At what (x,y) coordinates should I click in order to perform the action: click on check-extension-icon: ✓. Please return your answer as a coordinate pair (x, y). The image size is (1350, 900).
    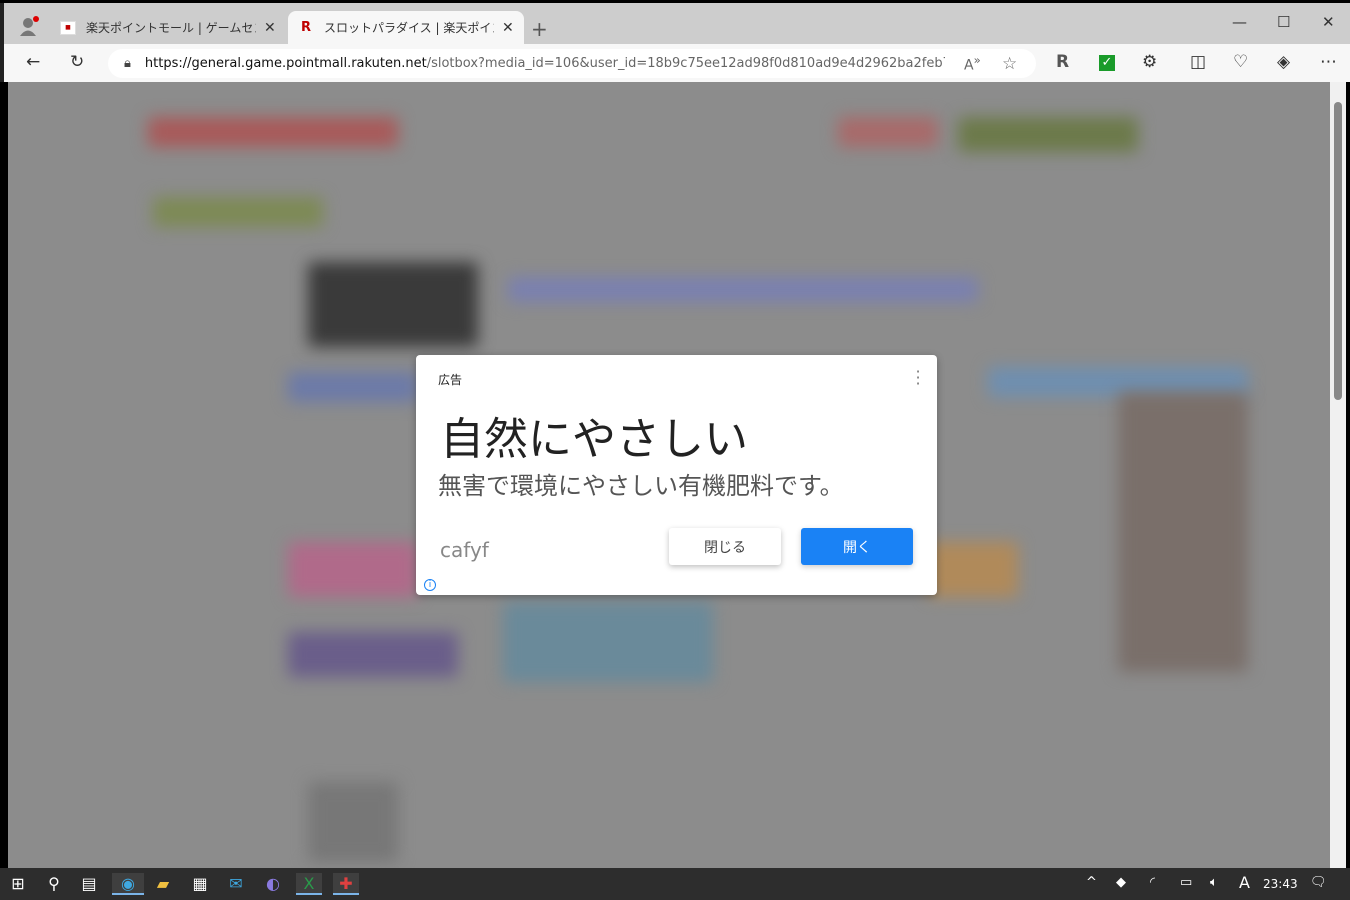
    Looking at the image, I should click on (1107, 63).